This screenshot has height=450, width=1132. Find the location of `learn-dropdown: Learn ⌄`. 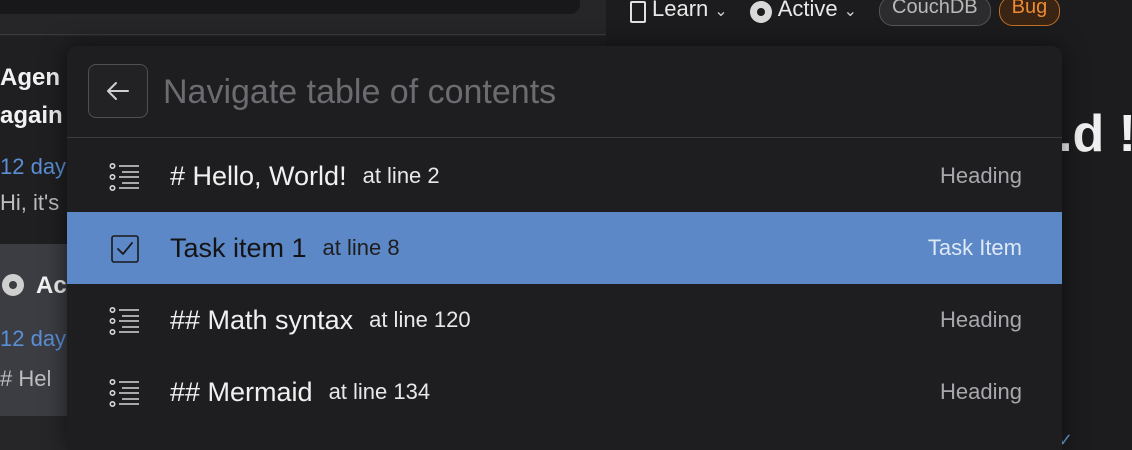

learn-dropdown: Learn ⌄ is located at coordinates (686, 11).